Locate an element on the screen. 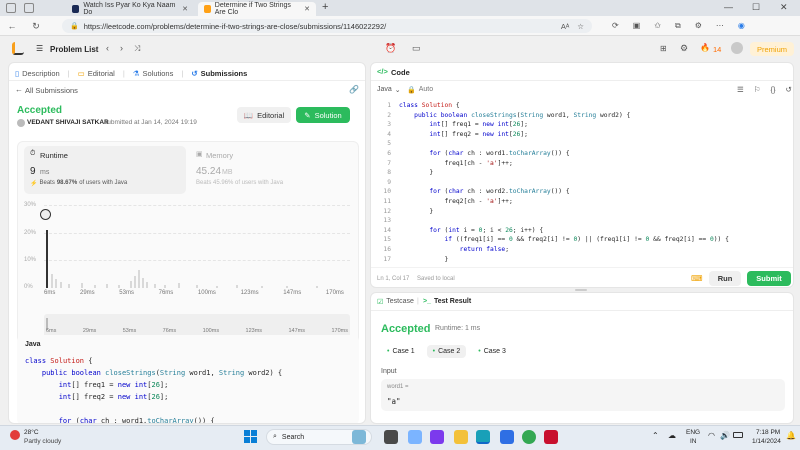  battery-icon is located at coordinates (738, 435).